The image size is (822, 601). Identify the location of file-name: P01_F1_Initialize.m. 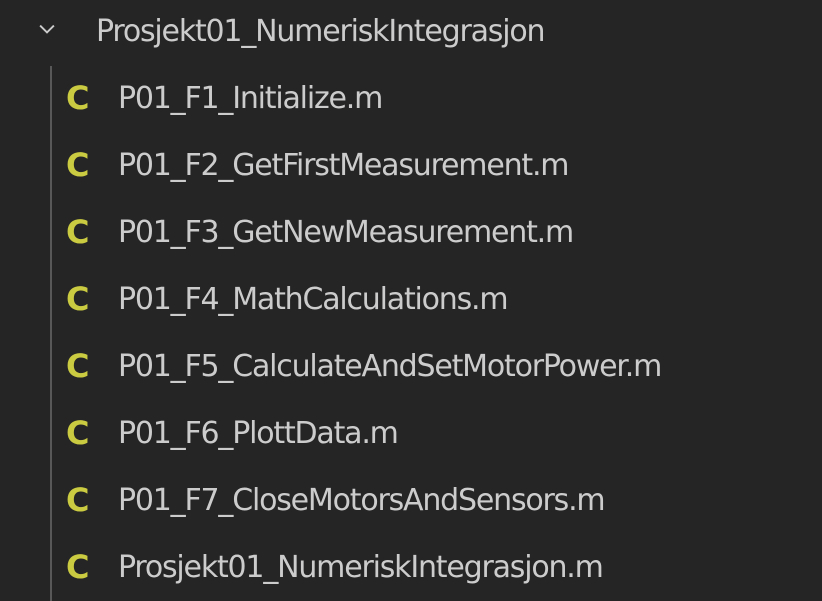
(250, 98).